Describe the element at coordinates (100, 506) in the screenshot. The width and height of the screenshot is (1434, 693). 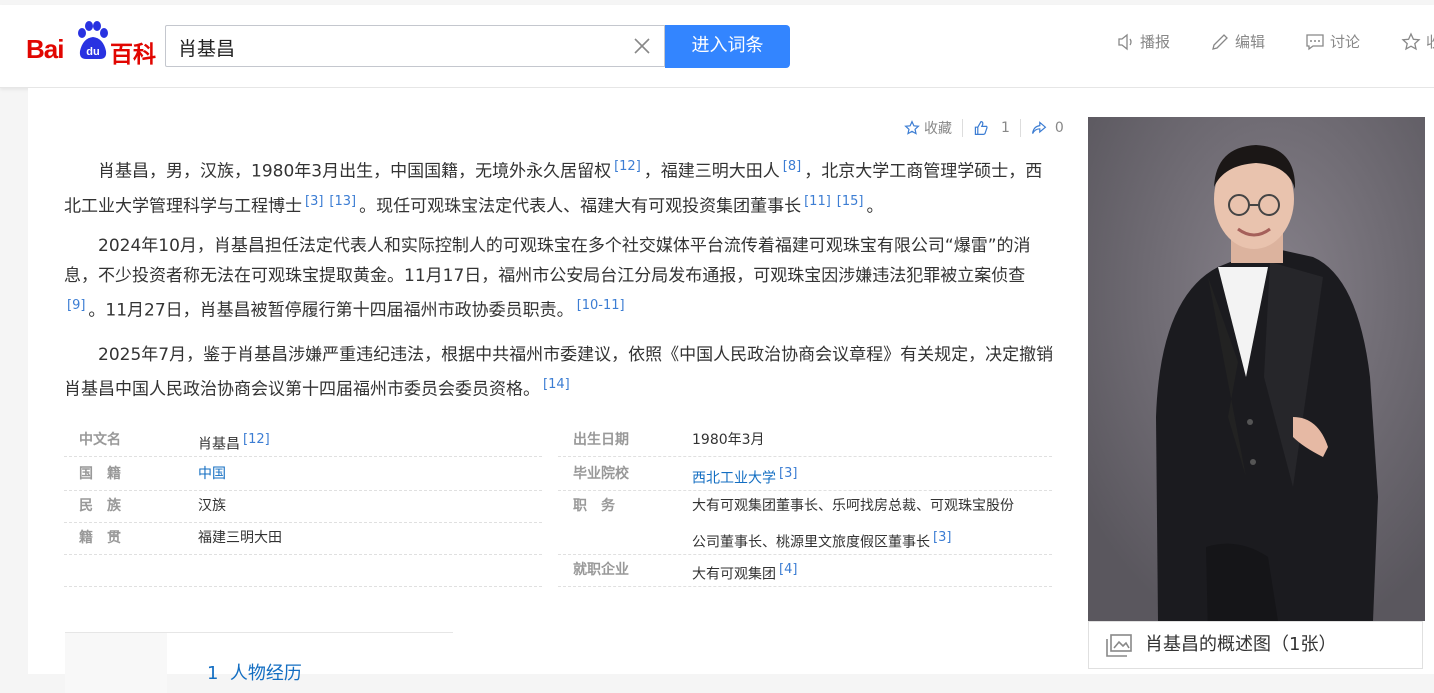
I see `info-key: 民 族` at that location.